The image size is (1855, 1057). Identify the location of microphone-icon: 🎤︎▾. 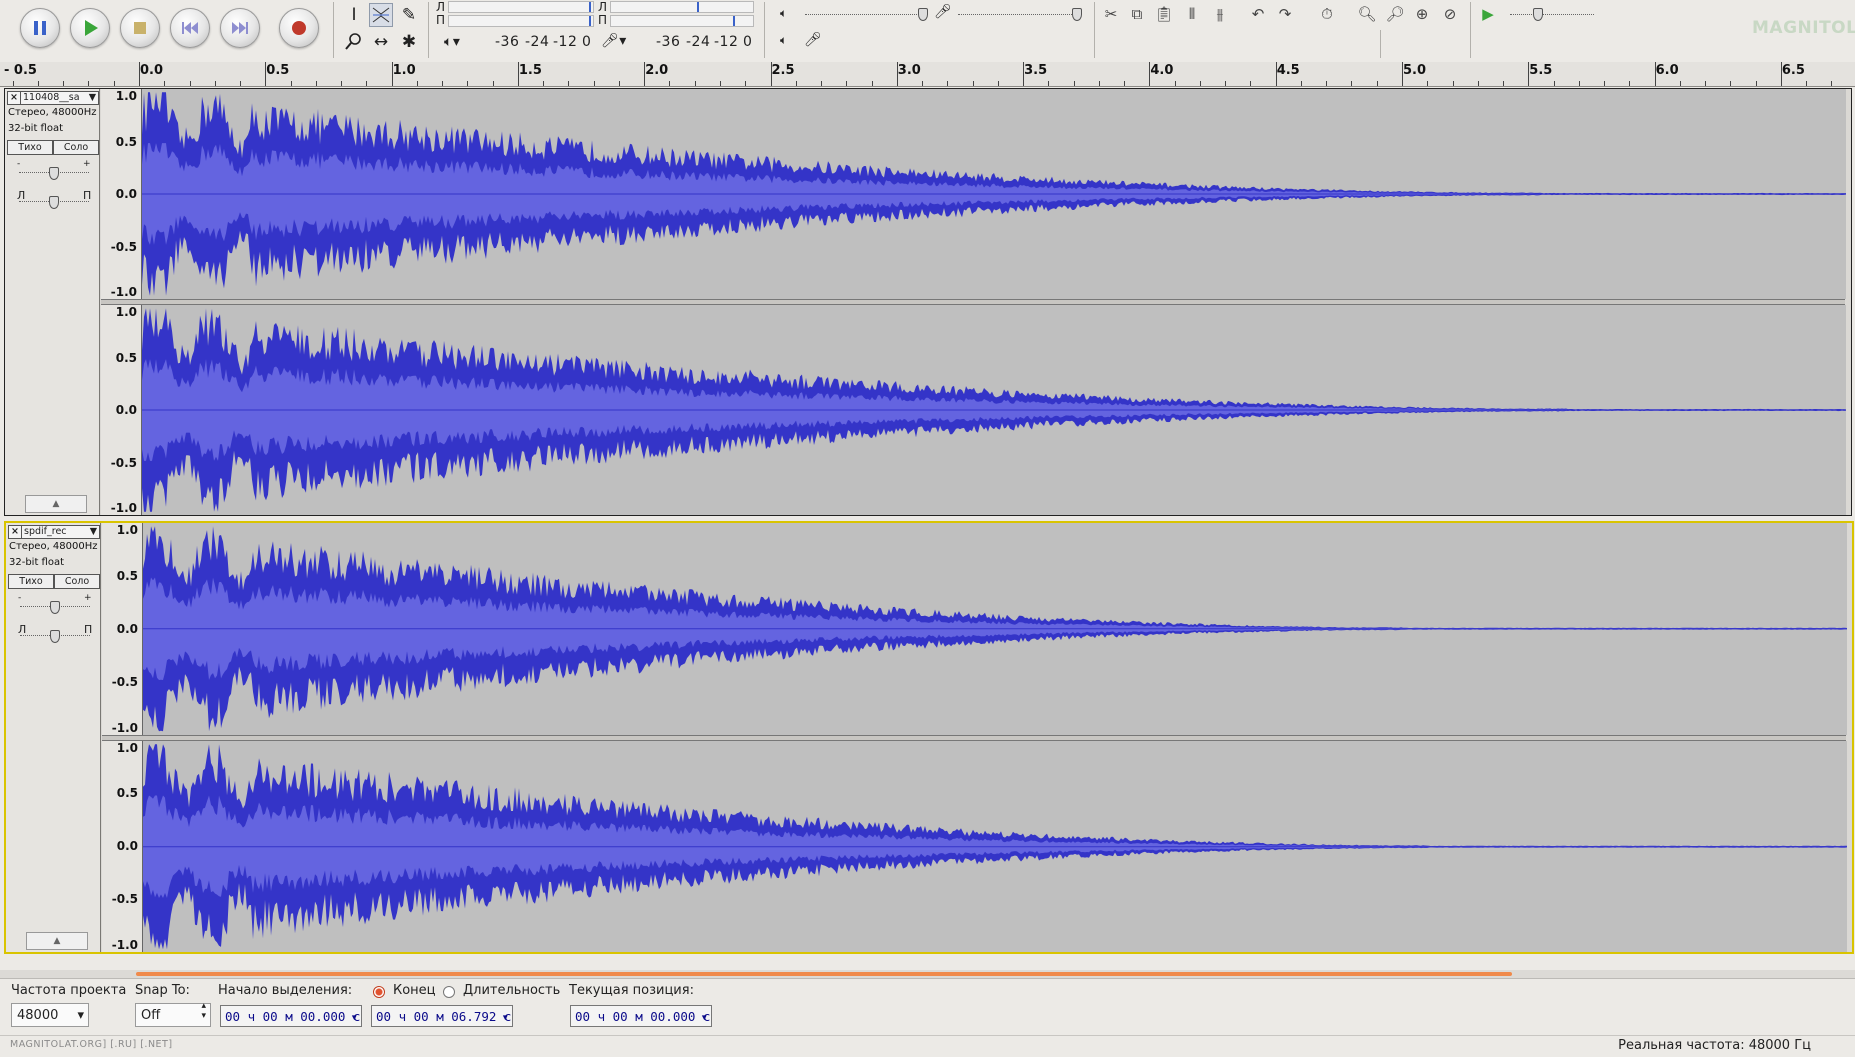
(614, 41).